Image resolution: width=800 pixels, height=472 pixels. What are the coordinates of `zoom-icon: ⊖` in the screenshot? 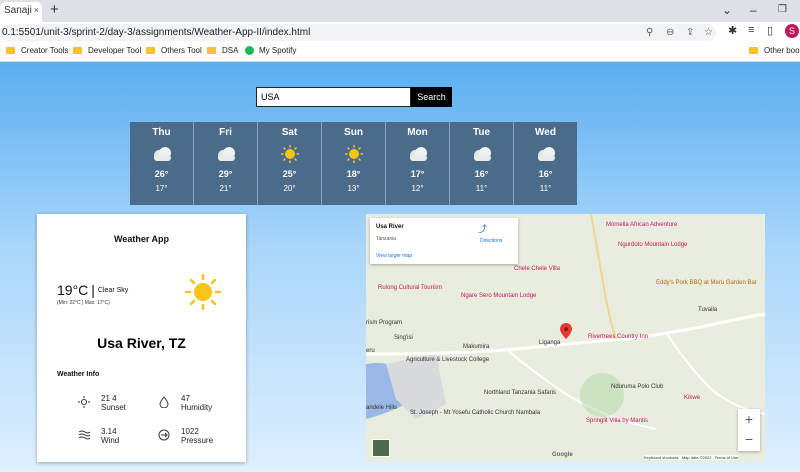 It's located at (670, 32).